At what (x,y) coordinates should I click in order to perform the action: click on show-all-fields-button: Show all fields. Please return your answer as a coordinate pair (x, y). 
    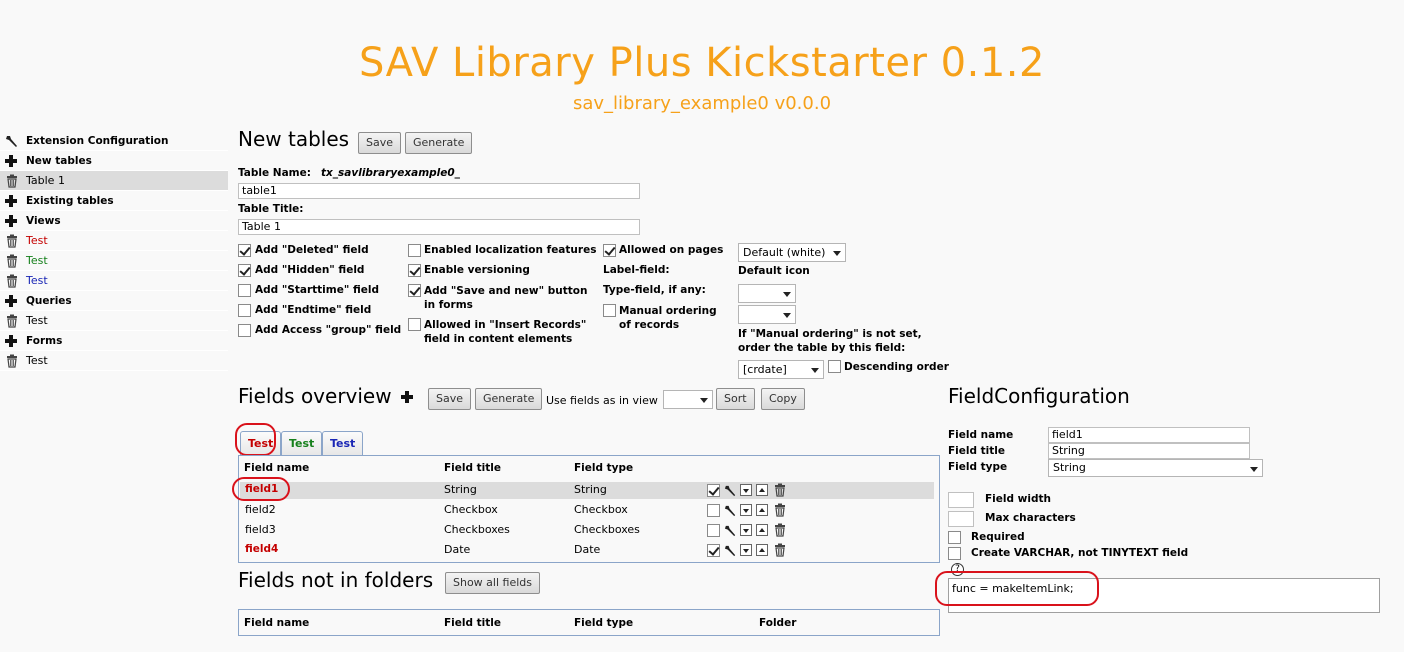
    Looking at the image, I should click on (492, 583).